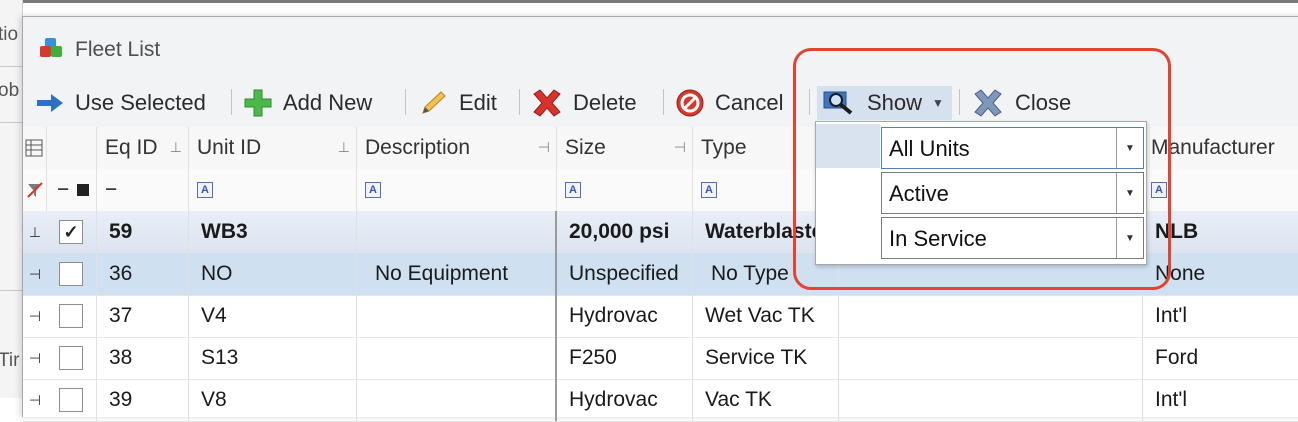 This screenshot has height=422, width=1298. Describe the element at coordinates (457, 190) in the screenshot. I see `filter-description: A` at that location.